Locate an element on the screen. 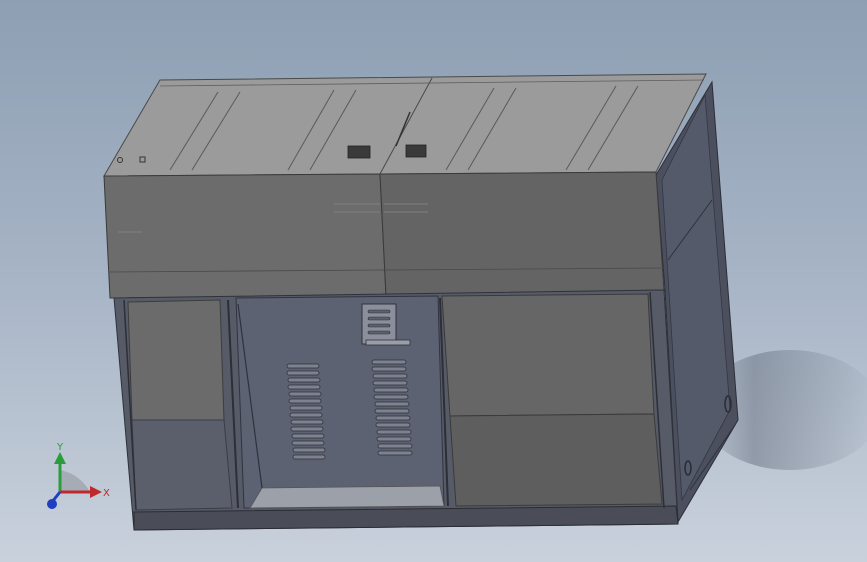 The width and height of the screenshot is (867, 562). bay-floor is located at coordinates (347, 497).